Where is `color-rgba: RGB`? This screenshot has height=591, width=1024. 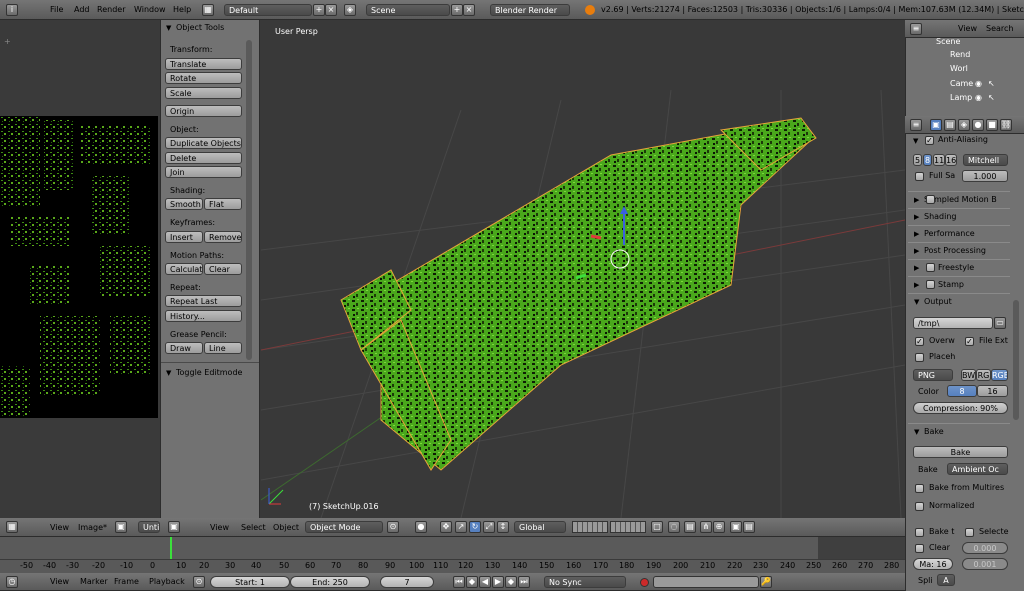
color-rgba: RGB is located at coordinates (999, 375).